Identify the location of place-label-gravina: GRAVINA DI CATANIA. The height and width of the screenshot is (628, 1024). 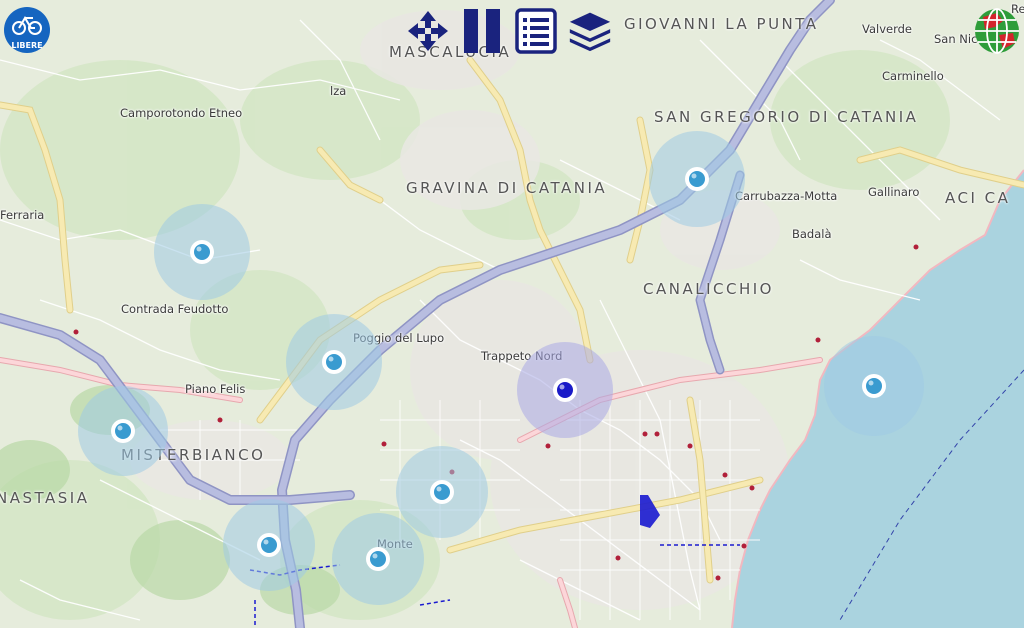
(507, 188).